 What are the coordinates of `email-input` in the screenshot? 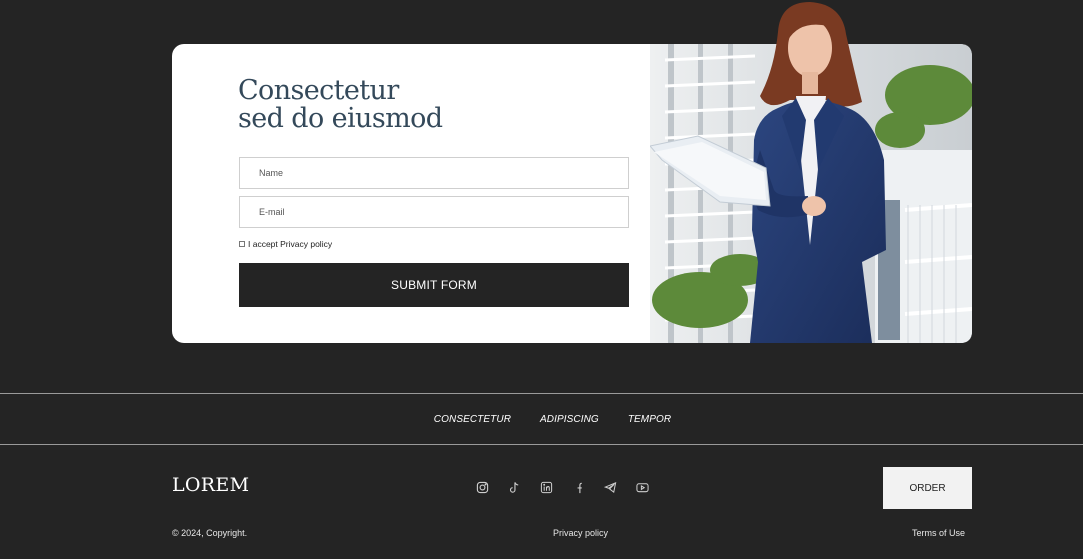 It's located at (434, 212).